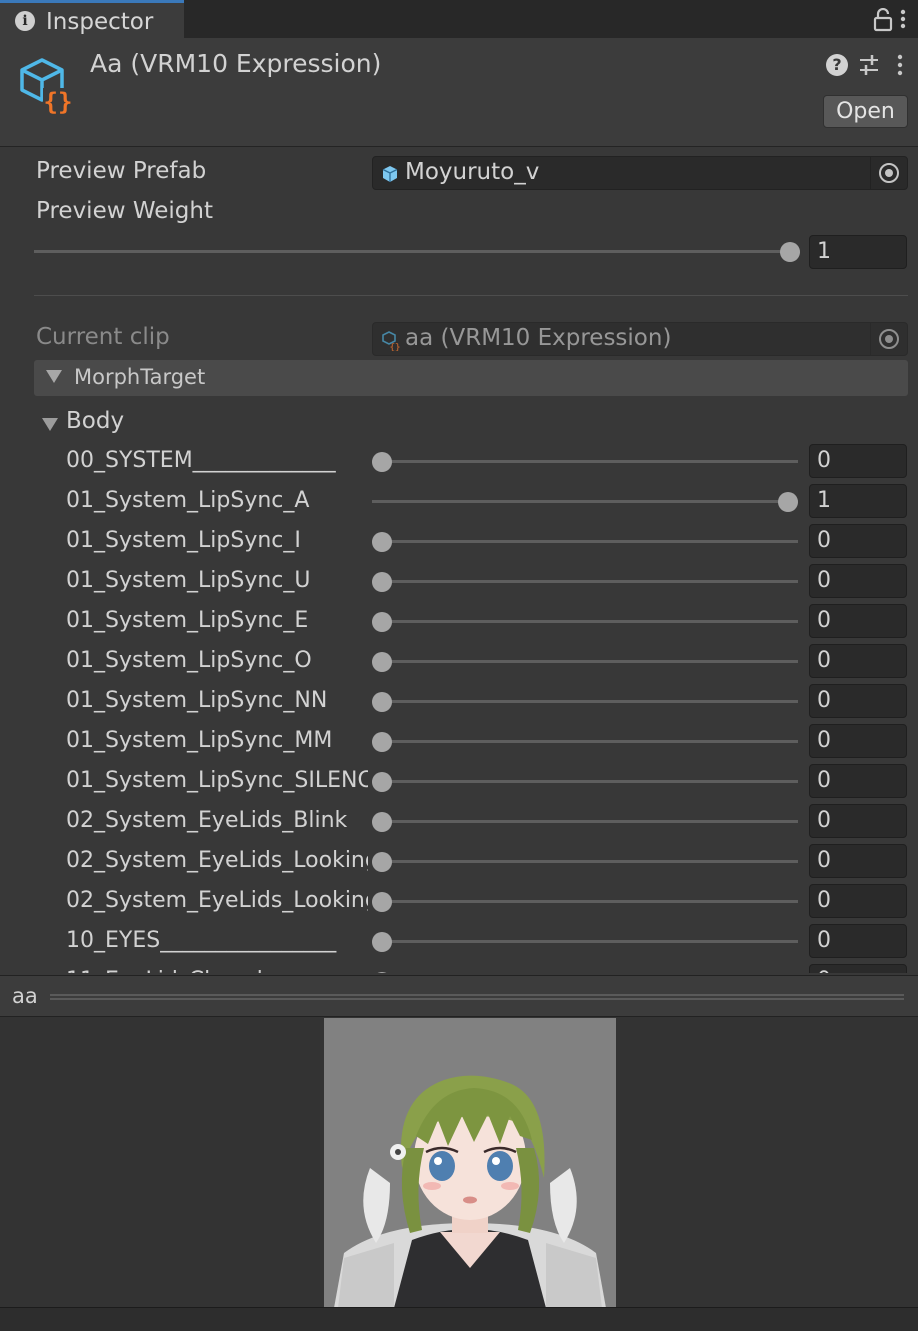 This screenshot has width=918, height=1331. What do you see at coordinates (217, 900) in the screenshot?
I see `blendshape-name: 02_System_EyeLids_LookingDown` at bounding box center [217, 900].